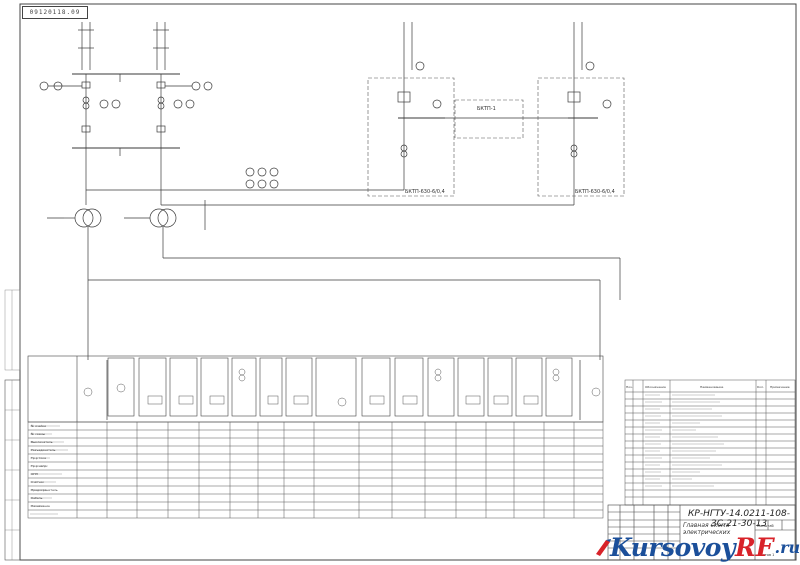  Describe the element at coordinates (425, 192) in the screenshot. I see `kts-left-label: БКТП-630-6/0,4` at that location.